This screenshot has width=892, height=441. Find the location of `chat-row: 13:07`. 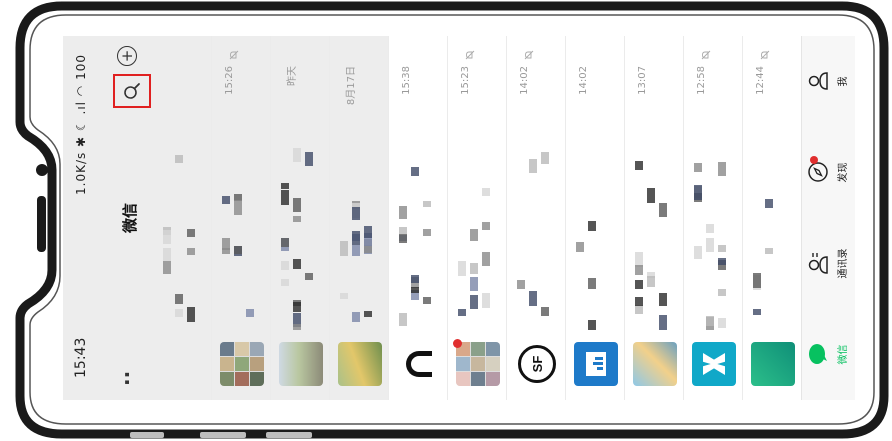

chat-row: 13:07 is located at coordinates (654, 218).